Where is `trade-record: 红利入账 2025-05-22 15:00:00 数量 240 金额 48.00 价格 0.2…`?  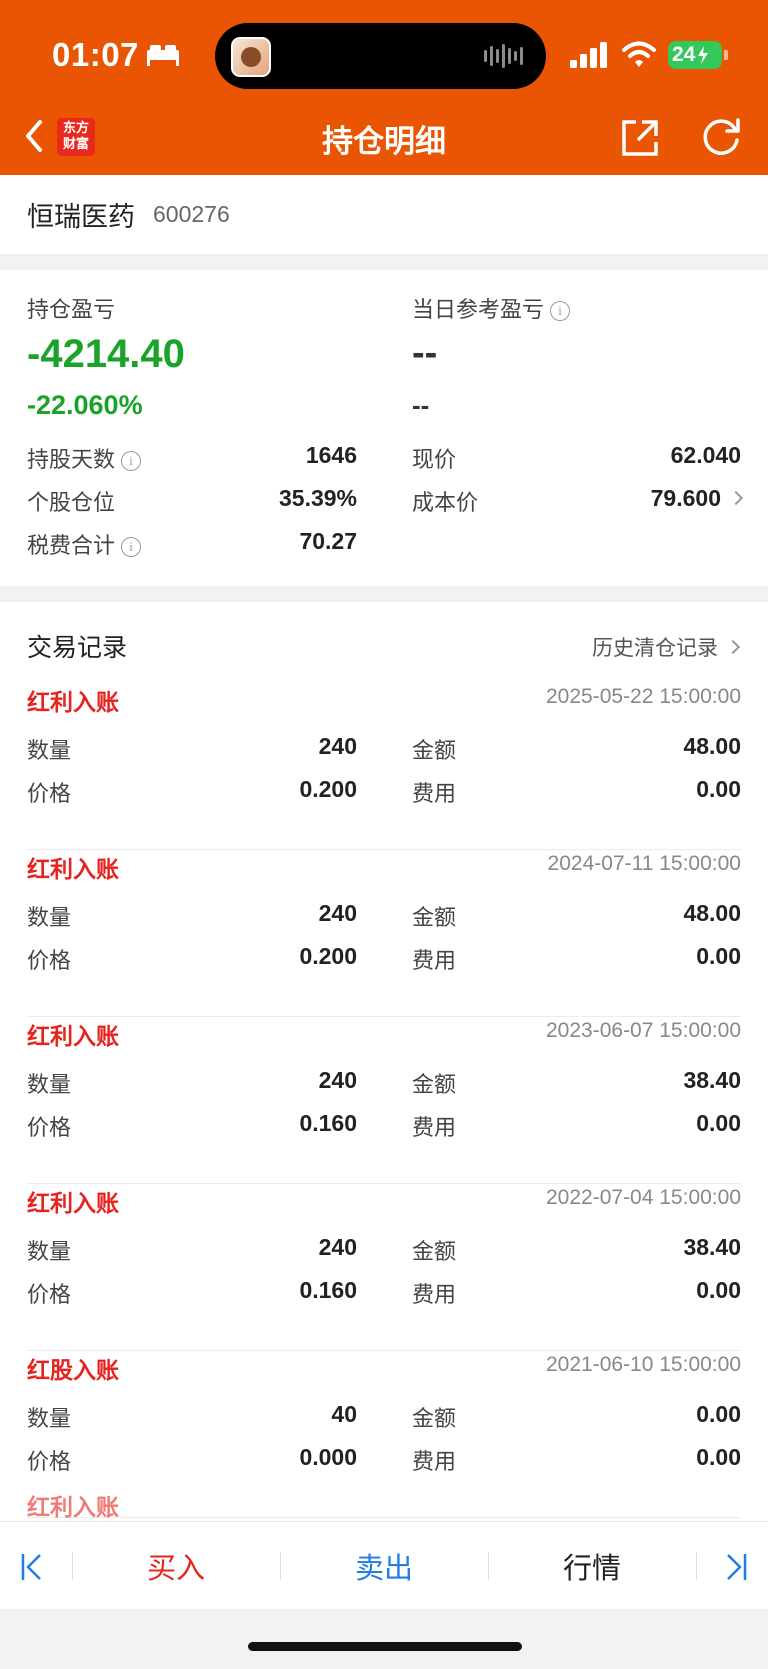
trade-record: 红利入账 2025-05-22 15:00:00 数量 240 金额 48.00 价格 0.2… is located at coordinates (384, 766).